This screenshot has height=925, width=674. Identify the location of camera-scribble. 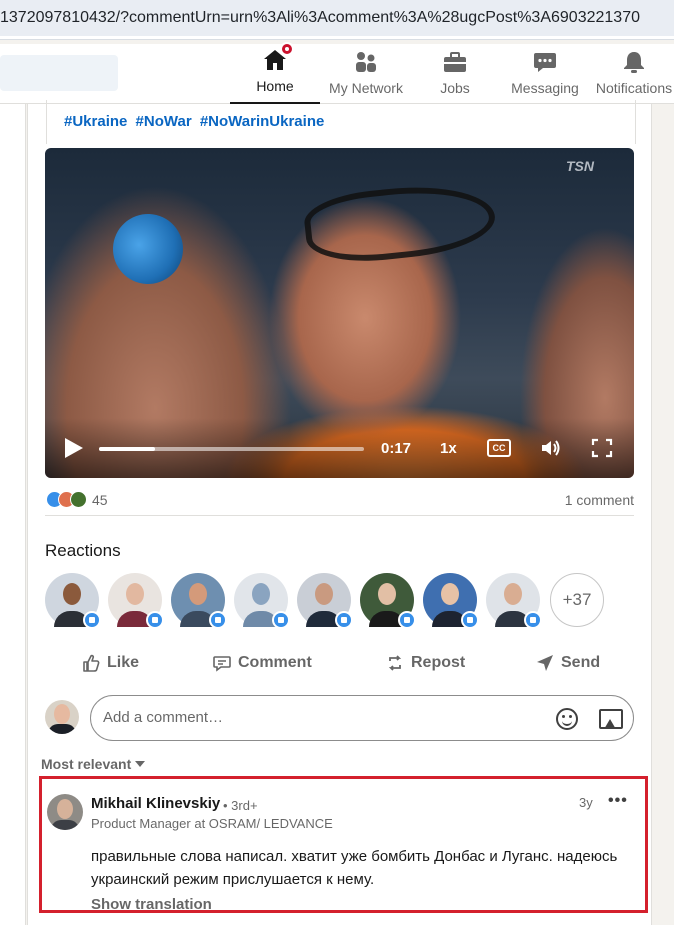
(400, 223).